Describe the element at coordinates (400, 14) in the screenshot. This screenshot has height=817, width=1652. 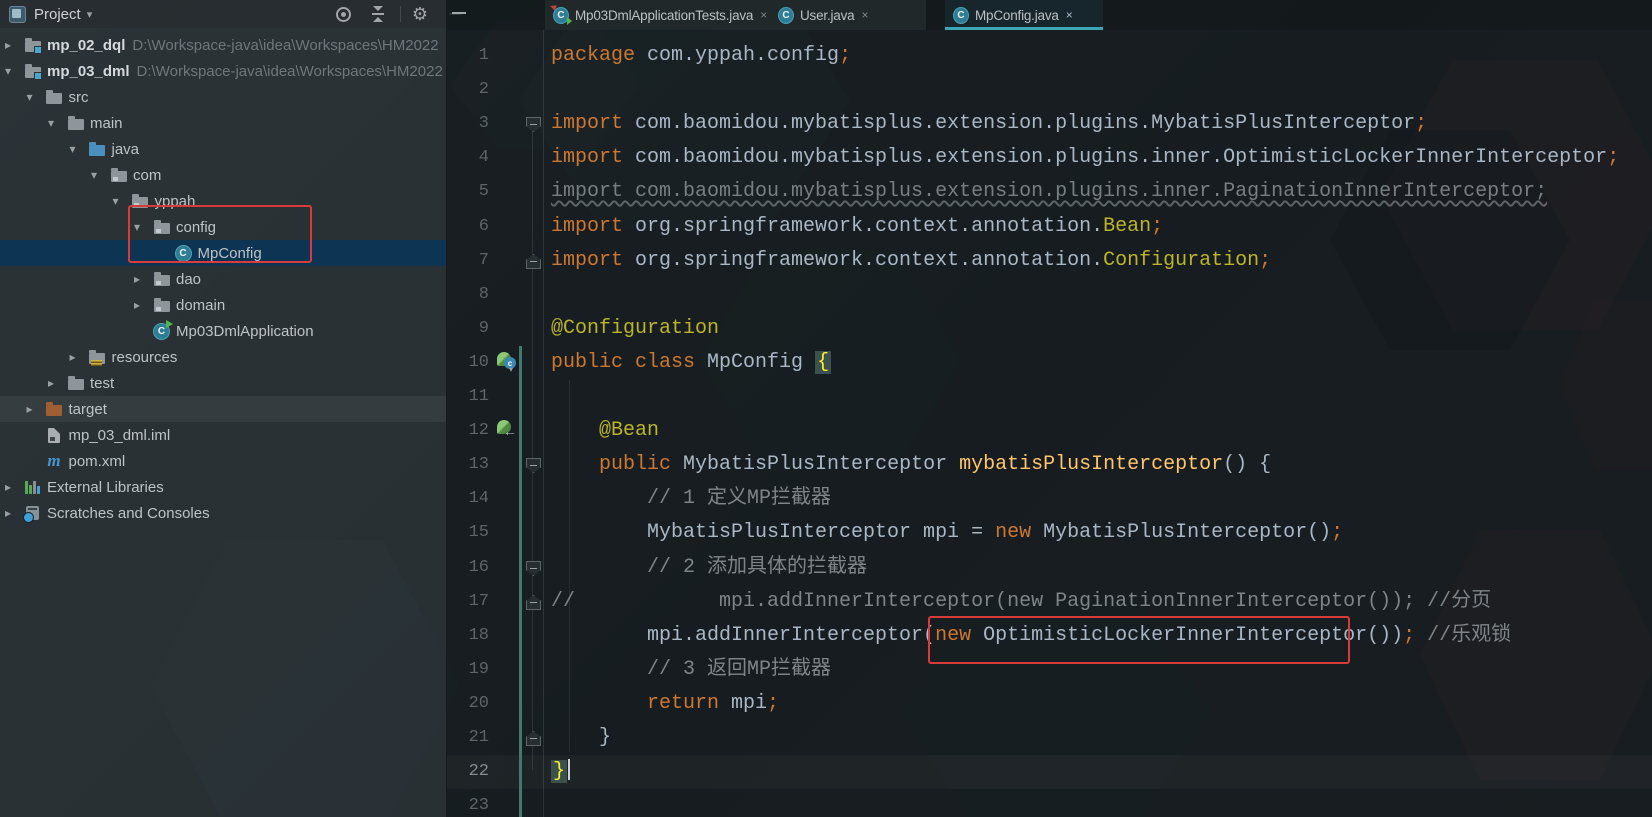
I see `toolbar-divider` at that location.